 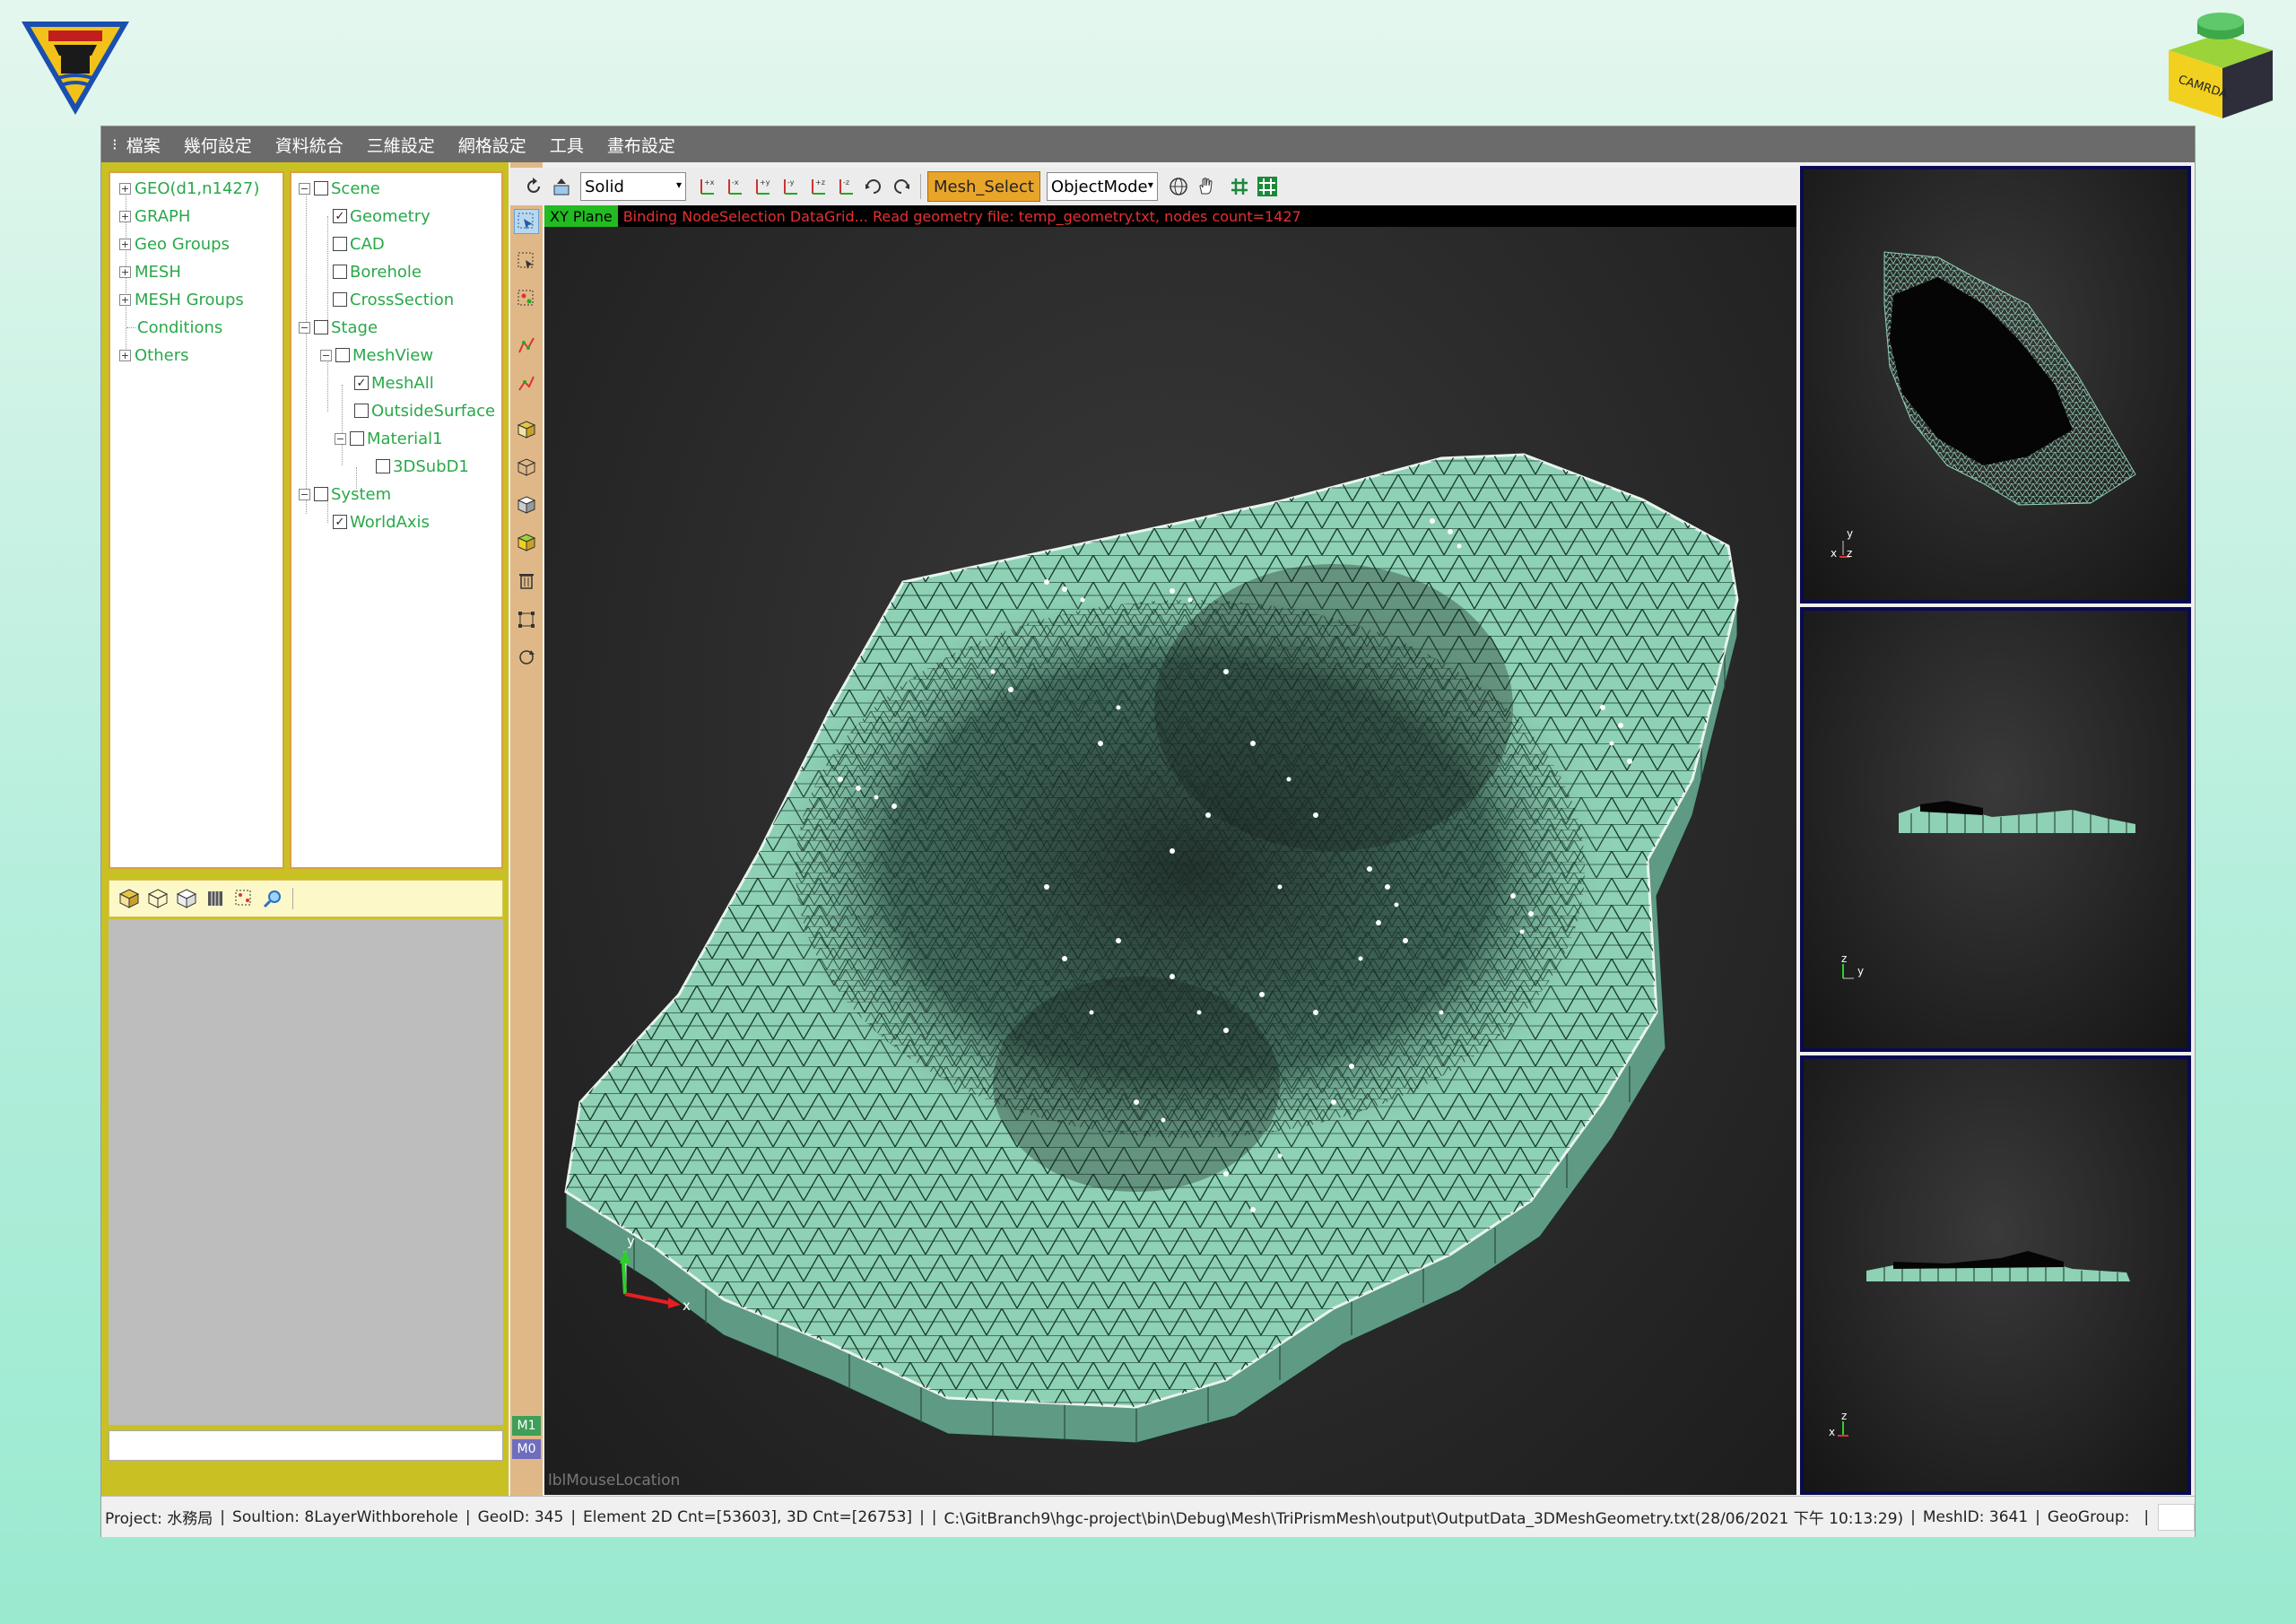 I want to click on tree-item-scene: − Scene, so click(x=339, y=188).